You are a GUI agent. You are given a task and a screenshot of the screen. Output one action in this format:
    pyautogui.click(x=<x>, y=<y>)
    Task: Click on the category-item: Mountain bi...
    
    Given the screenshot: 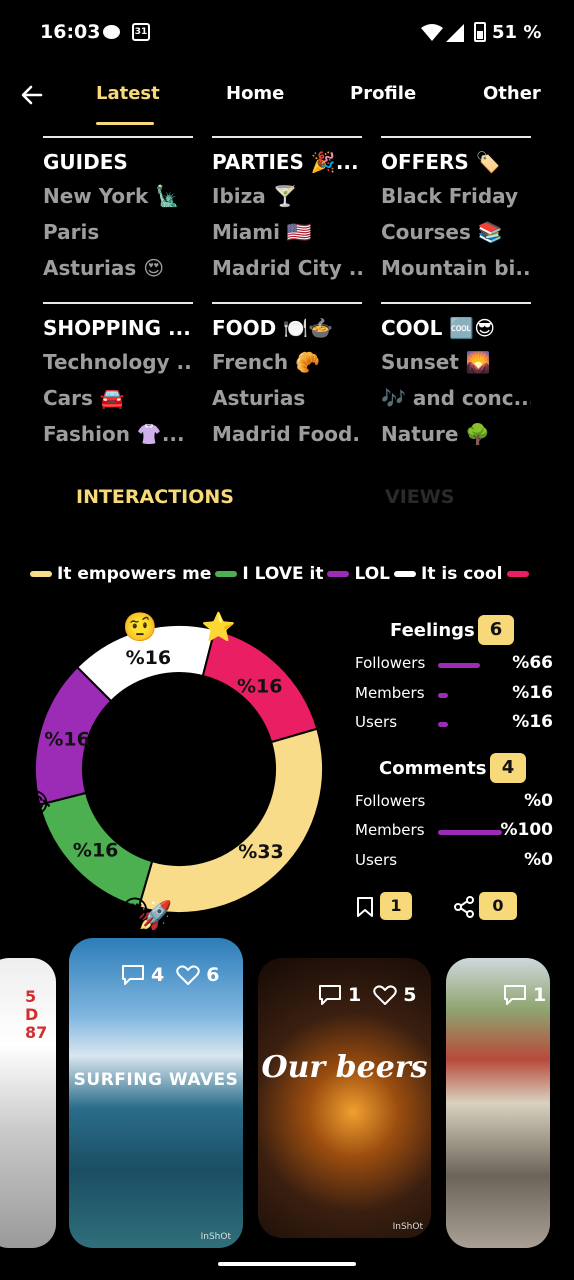 What is the action you would take?
    pyautogui.click(x=456, y=274)
    